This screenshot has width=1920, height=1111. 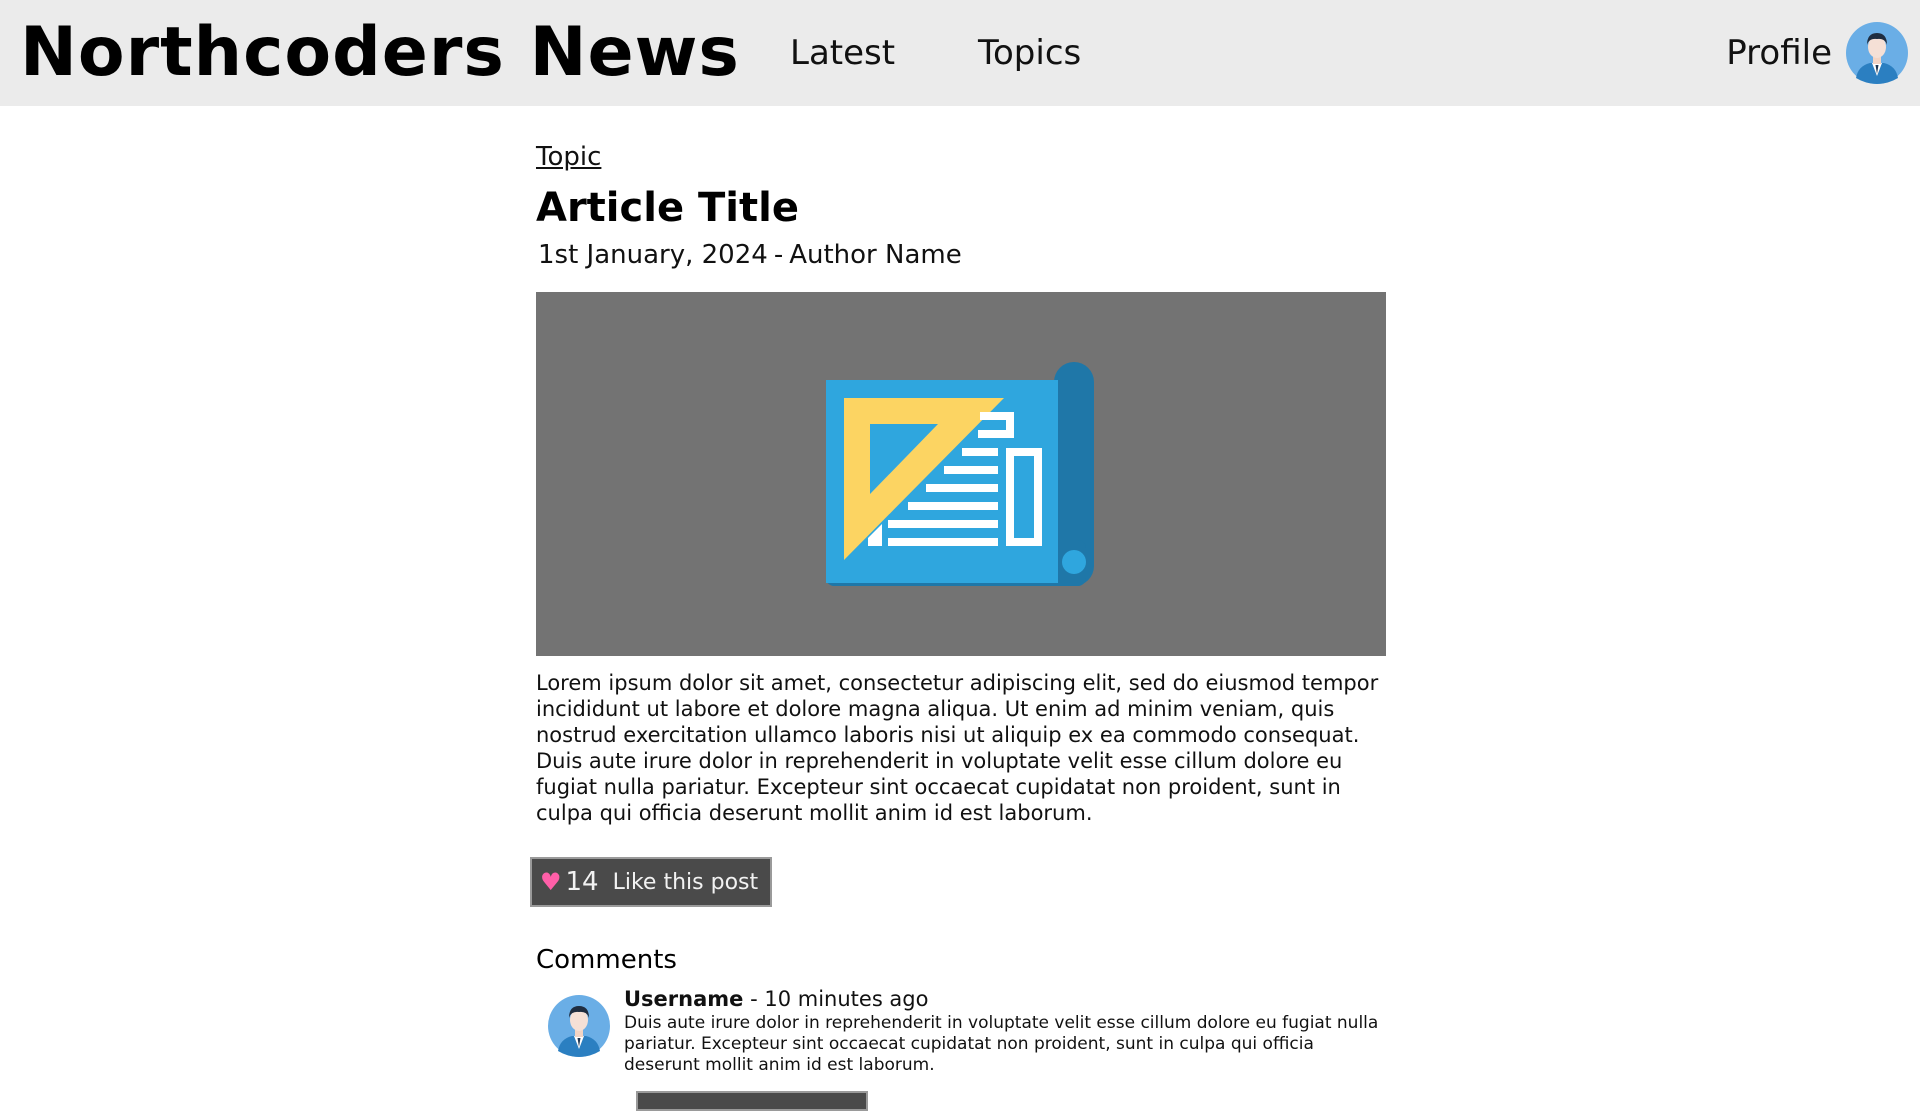 What do you see at coordinates (685, 882) in the screenshot?
I see `like-button-label: Like this post` at bounding box center [685, 882].